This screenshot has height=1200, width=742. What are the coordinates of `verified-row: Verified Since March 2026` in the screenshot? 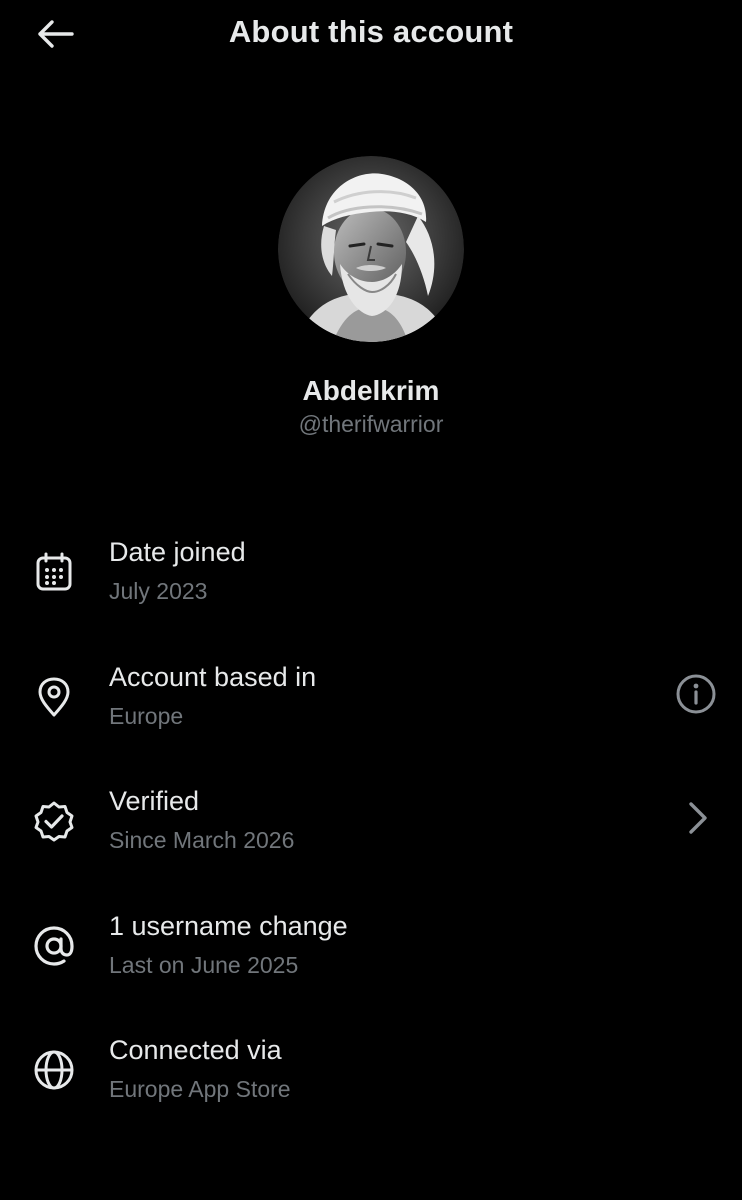 It's located at (371, 829).